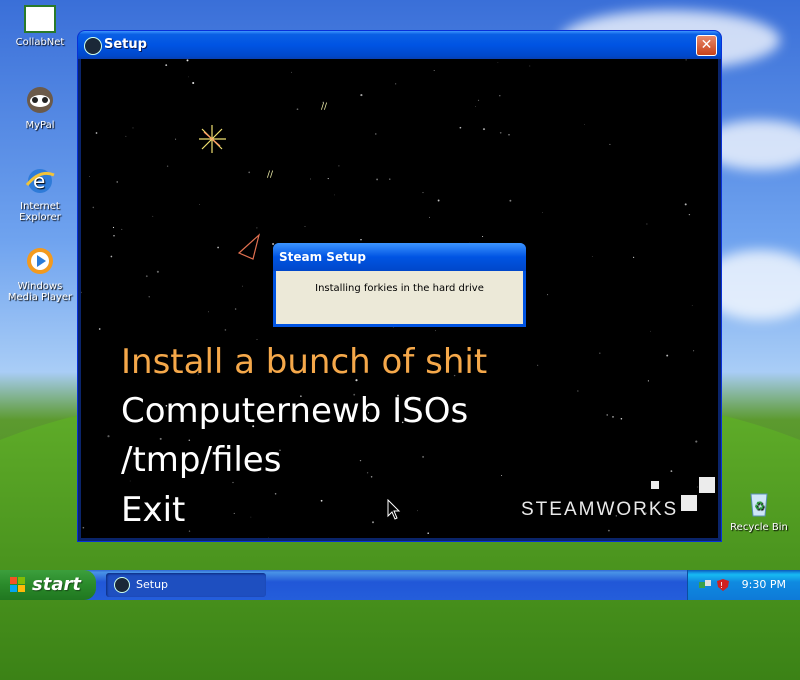 The height and width of the screenshot is (680, 800). Describe the element at coordinates (125, 44) in the screenshot. I see `window-title: Setup` at that location.